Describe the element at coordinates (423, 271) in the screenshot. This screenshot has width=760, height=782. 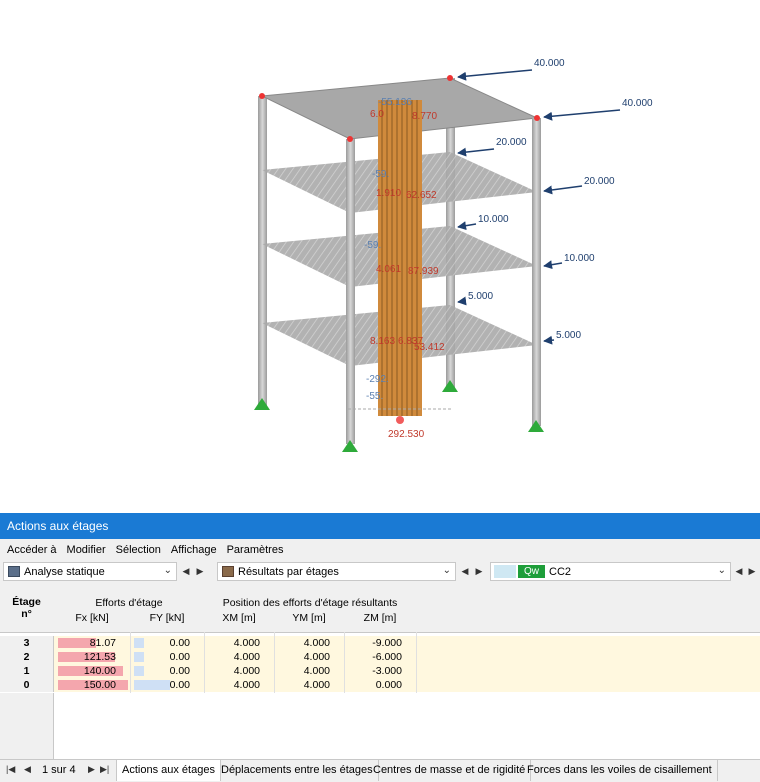
I see `result-label: 87.939` at that location.